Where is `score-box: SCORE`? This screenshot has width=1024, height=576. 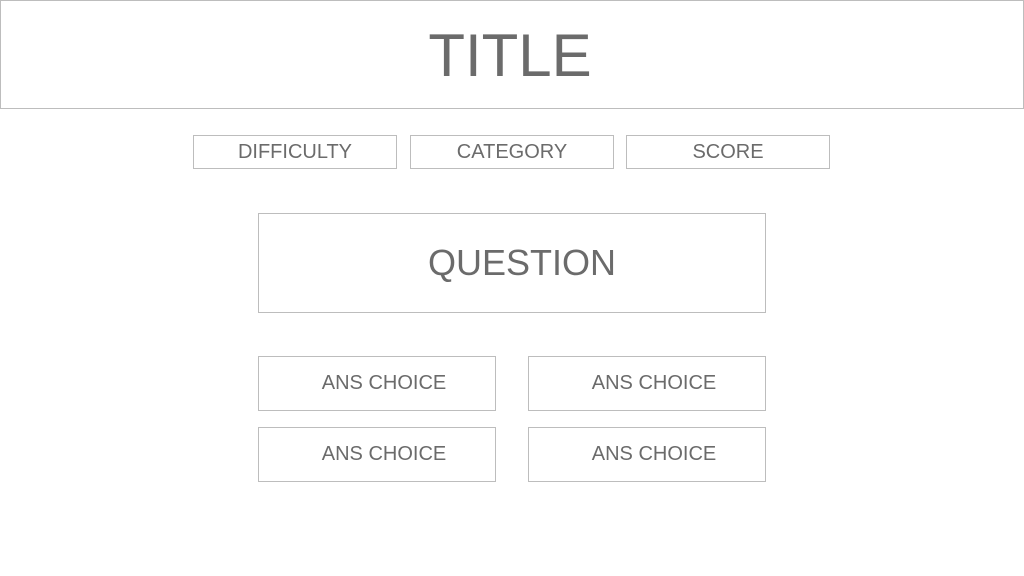 score-box: SCORE is located at coordinates (728, 152).